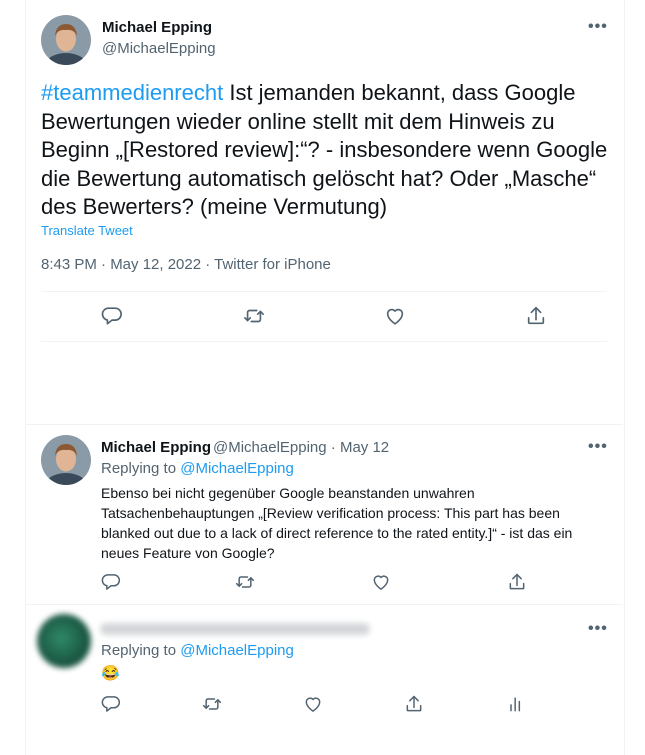 The width and height of the screenshot is (645, 755). What do you see at coordinates (235, 629) in the screenshot?
I see `author-name-redacted` at bounding box center [235, 629].